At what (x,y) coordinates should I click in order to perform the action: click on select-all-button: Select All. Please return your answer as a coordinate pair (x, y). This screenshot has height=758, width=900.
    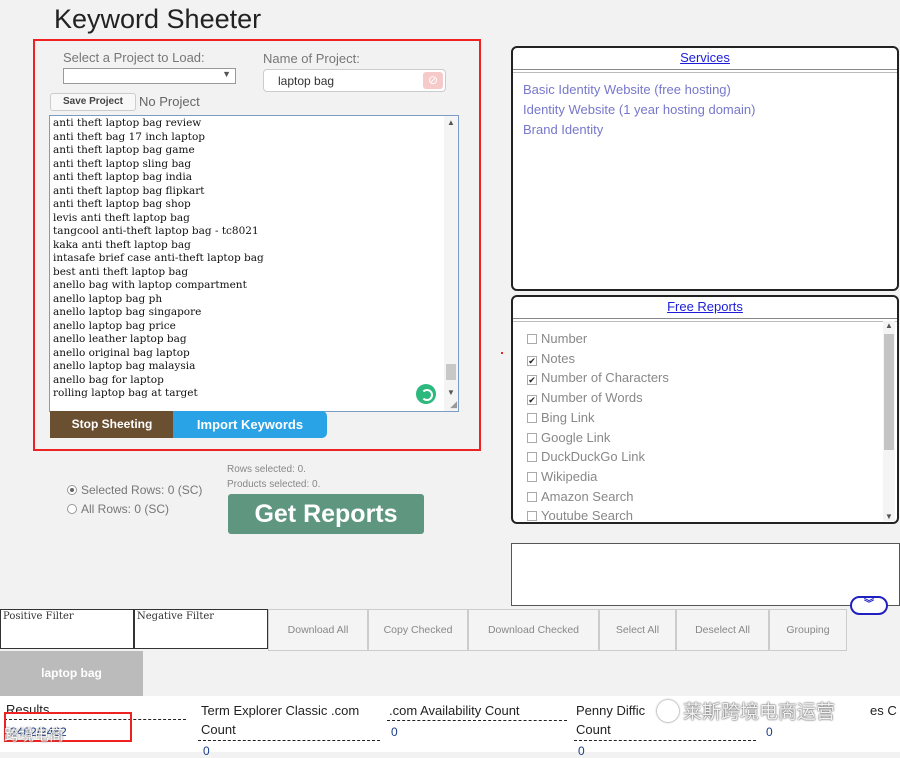
    Looking at the image, I should click on (637, 630).